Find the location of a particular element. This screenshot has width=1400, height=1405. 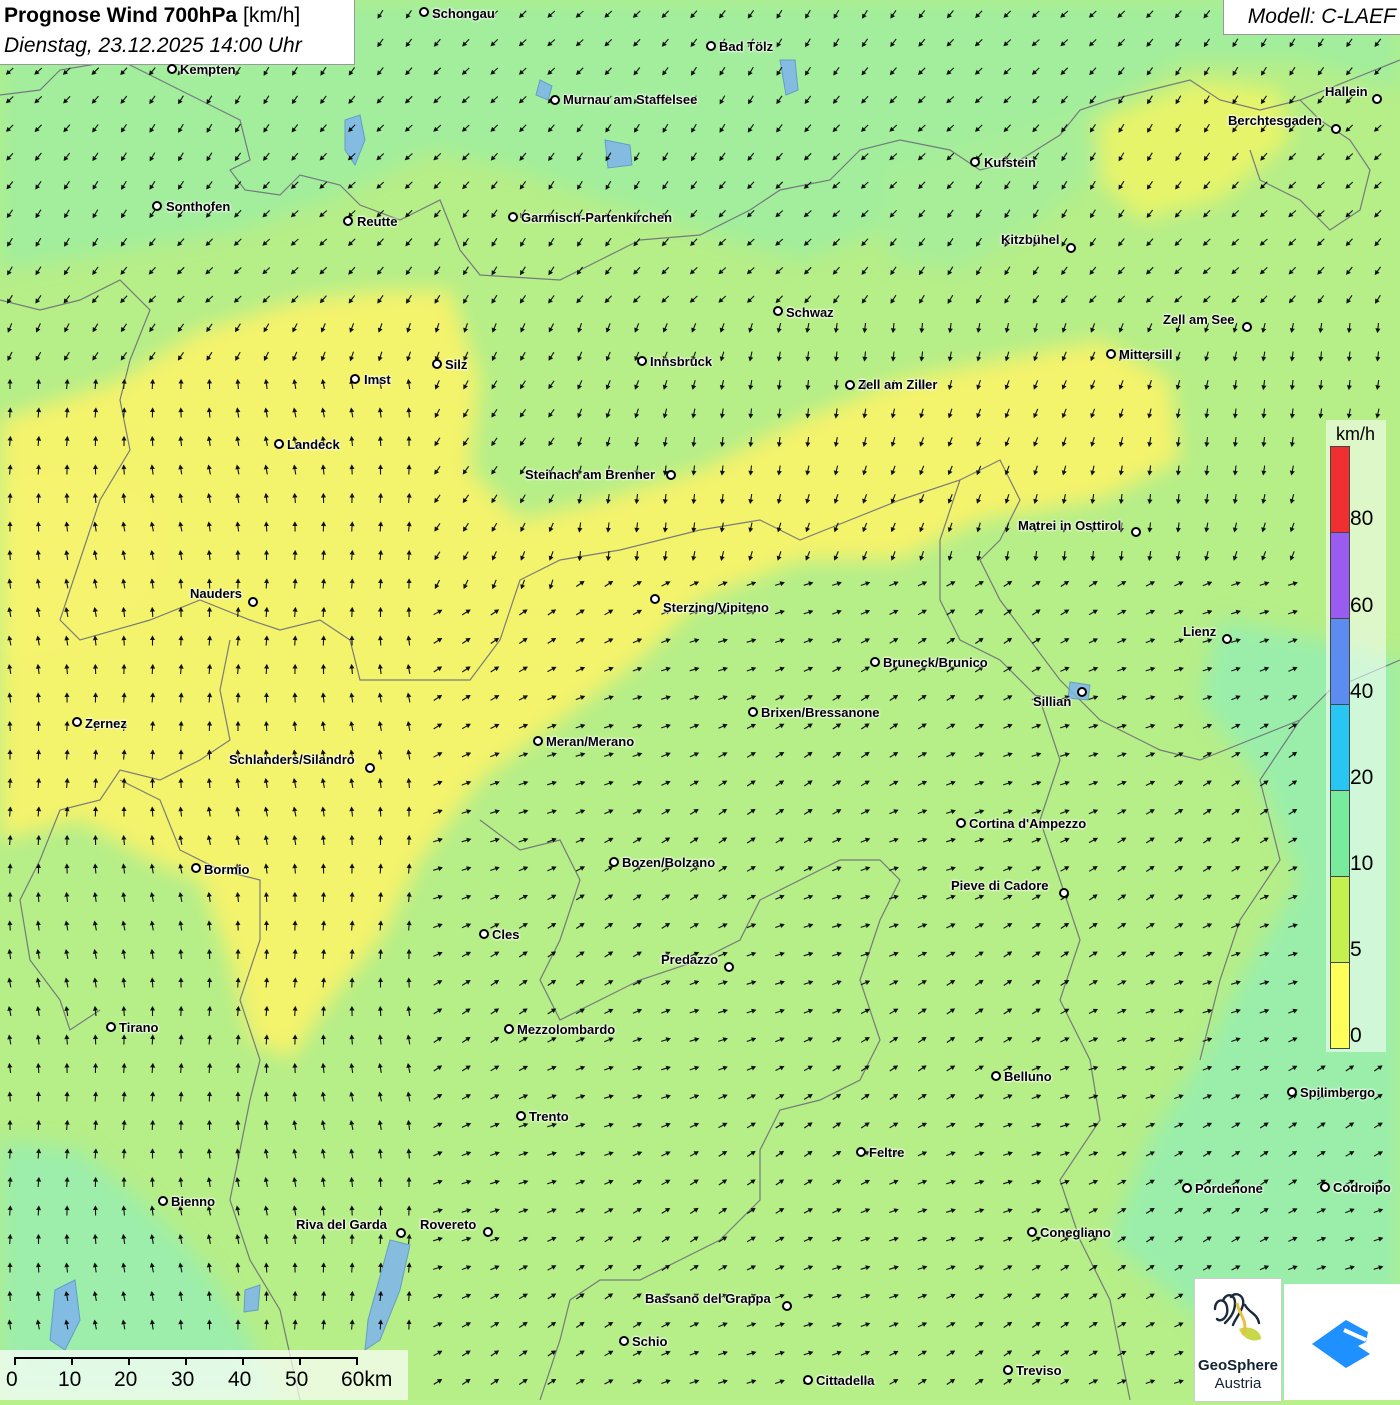

scale-label: 20 is located at coordinates (125, 1380).